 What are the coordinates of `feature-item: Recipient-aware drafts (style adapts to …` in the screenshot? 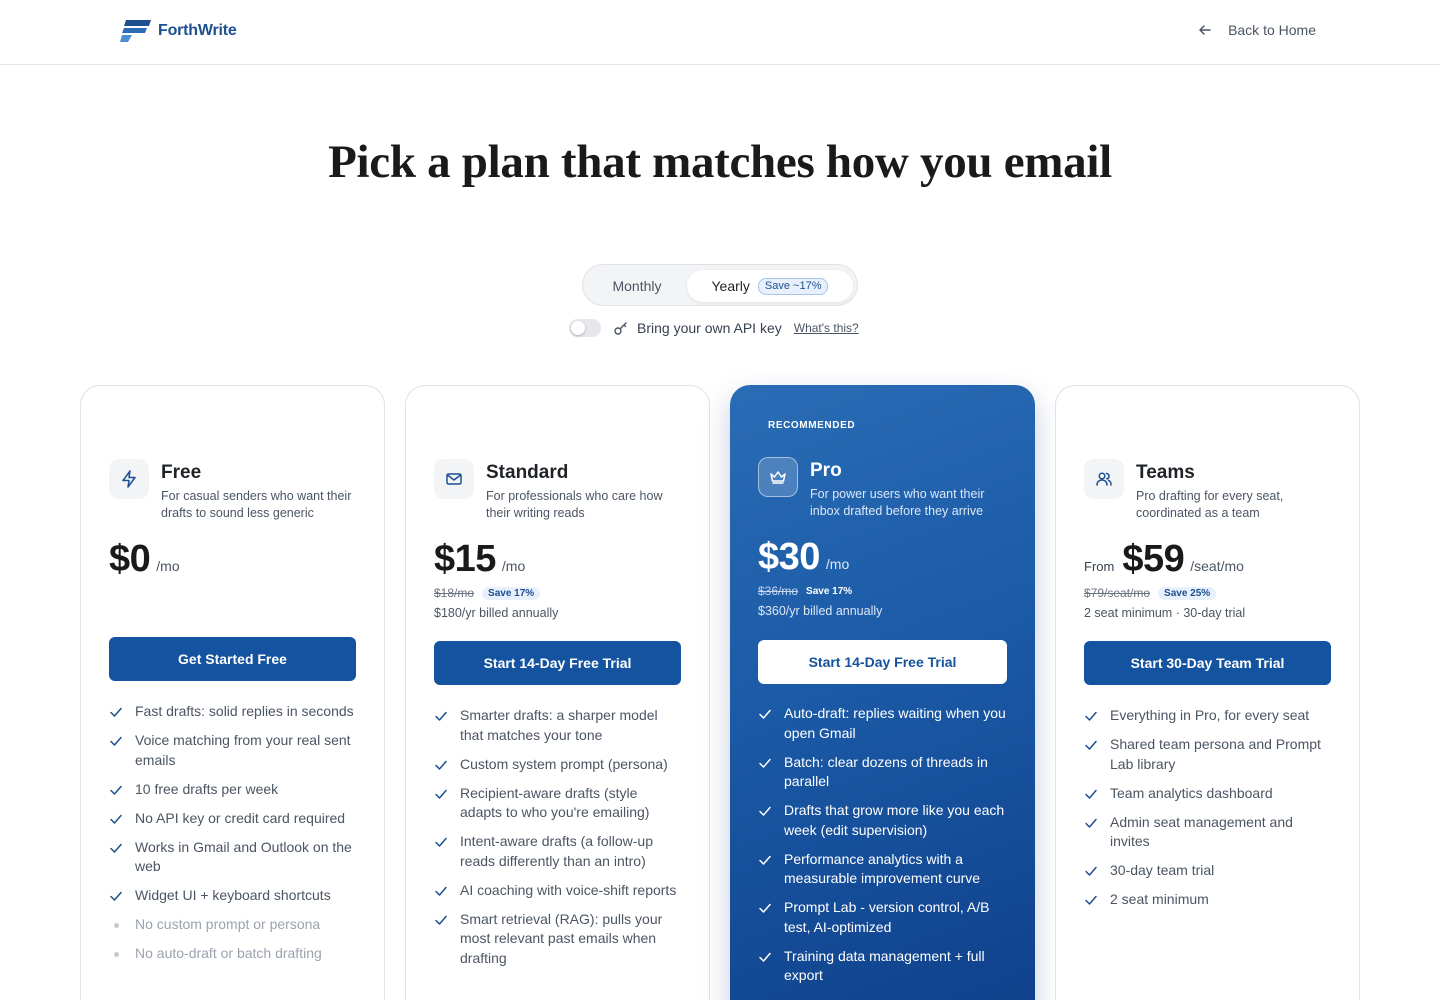 It's located at (558, 803).